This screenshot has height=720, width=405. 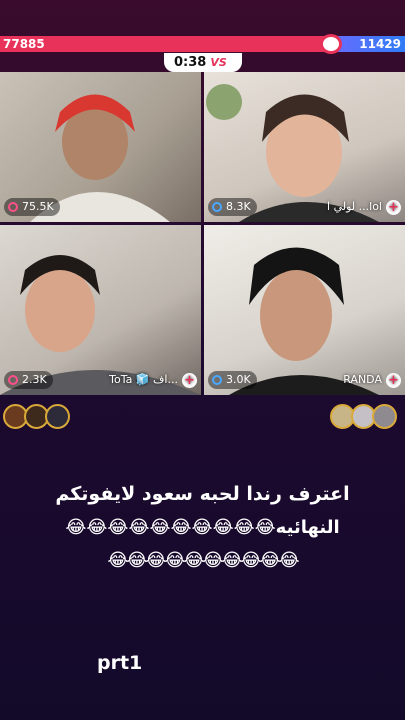 I want to click on likes-badge: 75.5K, so click(x=32, y=207).